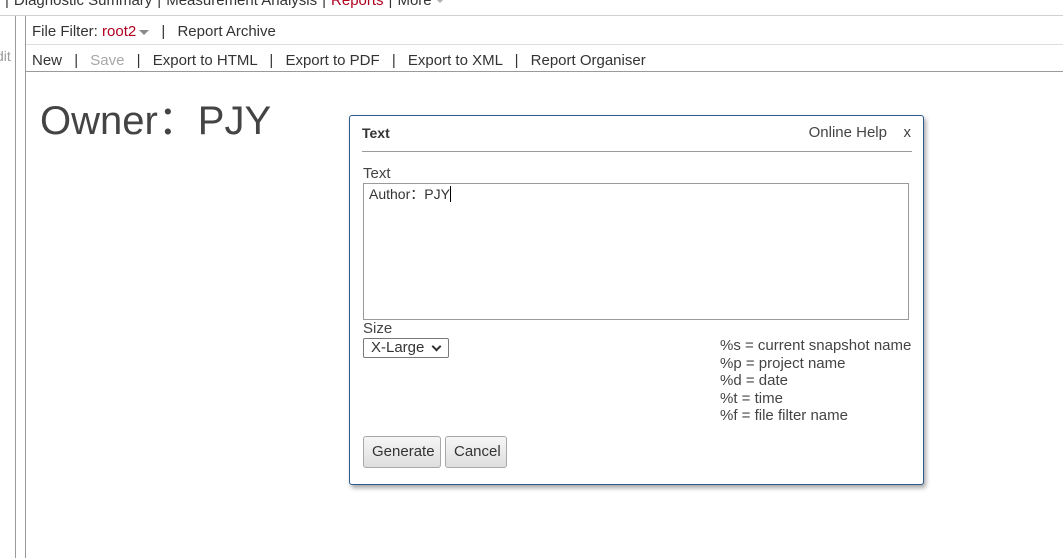 This screenshot has width=1063, height=558. What do you see at coordinates (377, 173) in the screenshot?
I see `text-field-label: Text` at bounding box center [377, 173].